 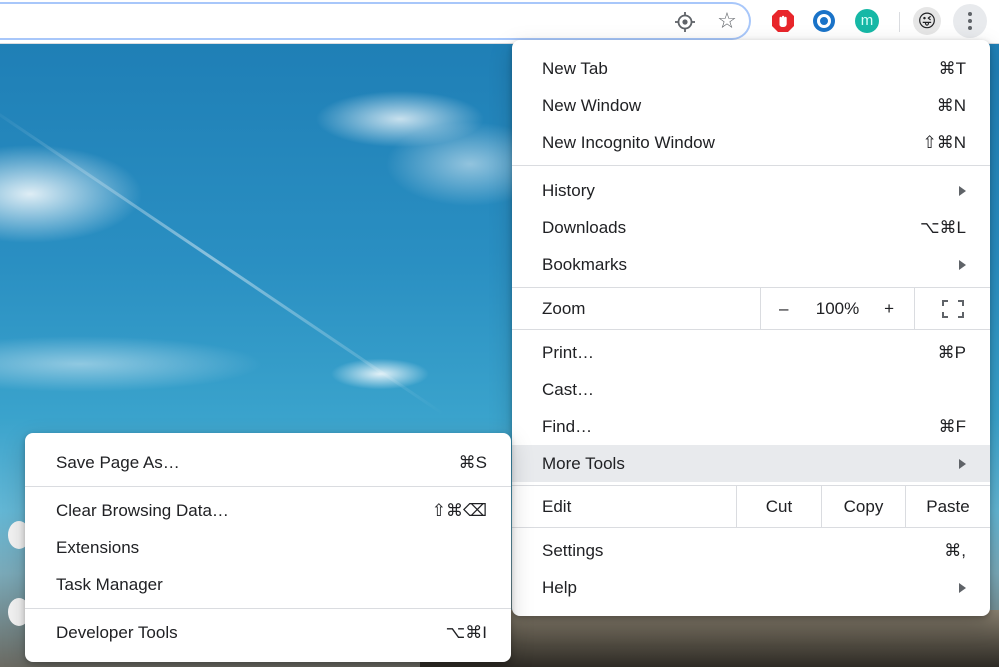 I want to click on menu-item-label: Extensions, so click(x=98, y=547).